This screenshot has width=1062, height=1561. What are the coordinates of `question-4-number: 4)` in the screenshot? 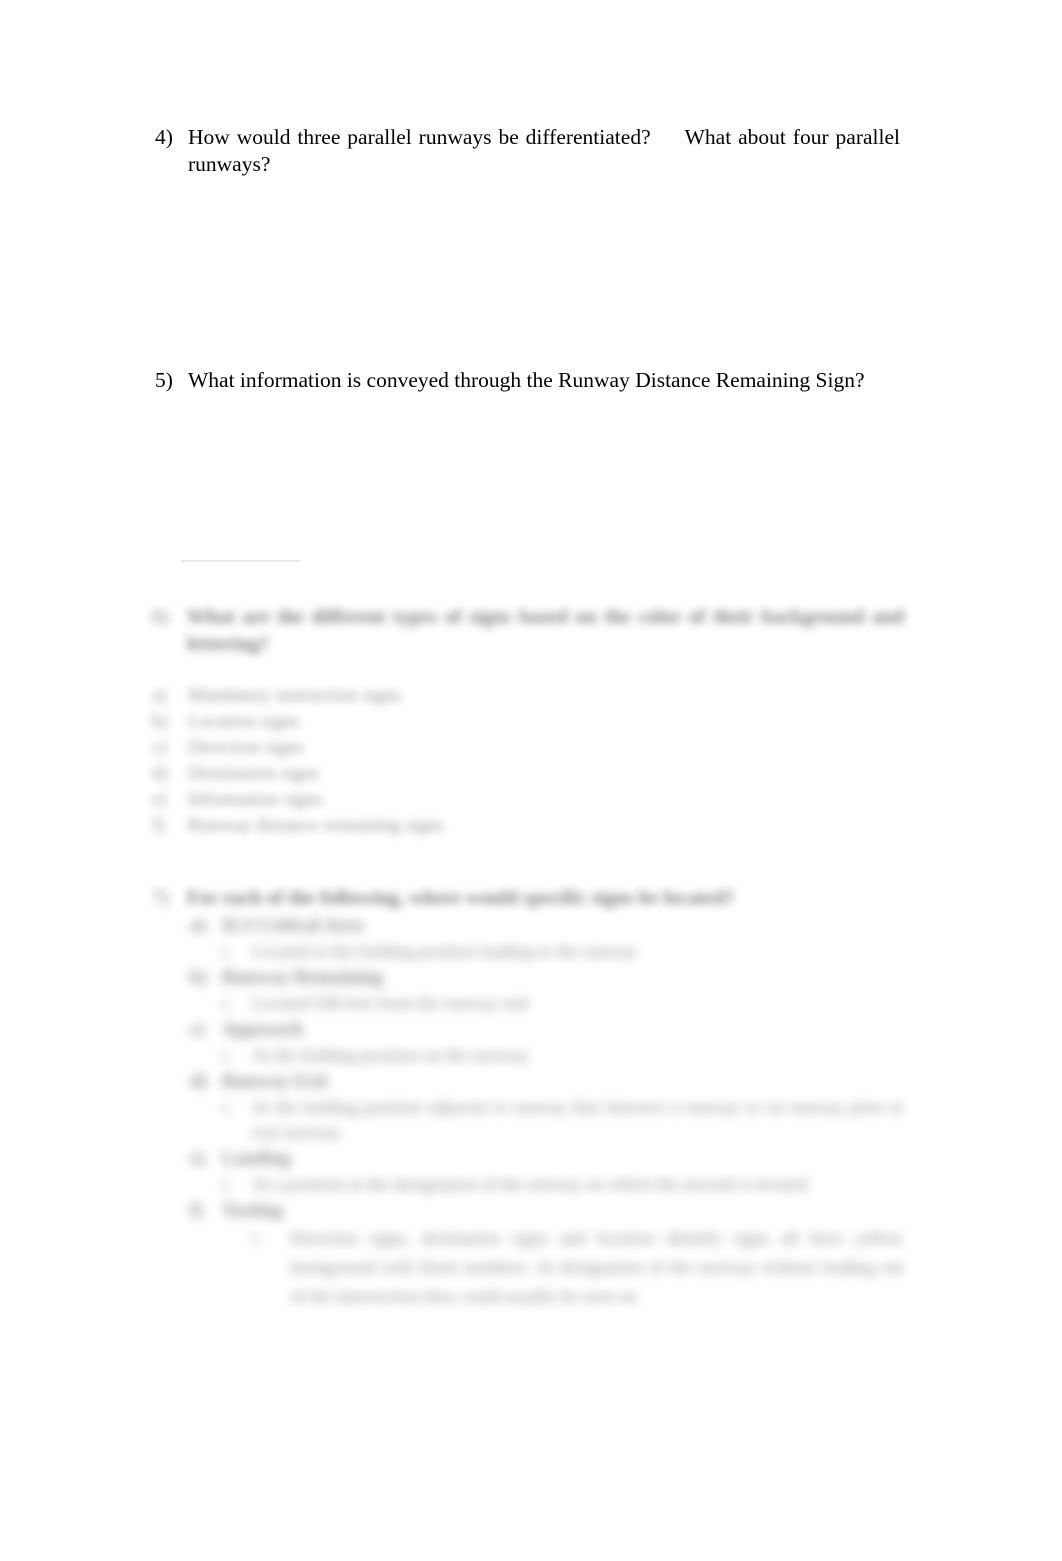 It's located at (164, 137).